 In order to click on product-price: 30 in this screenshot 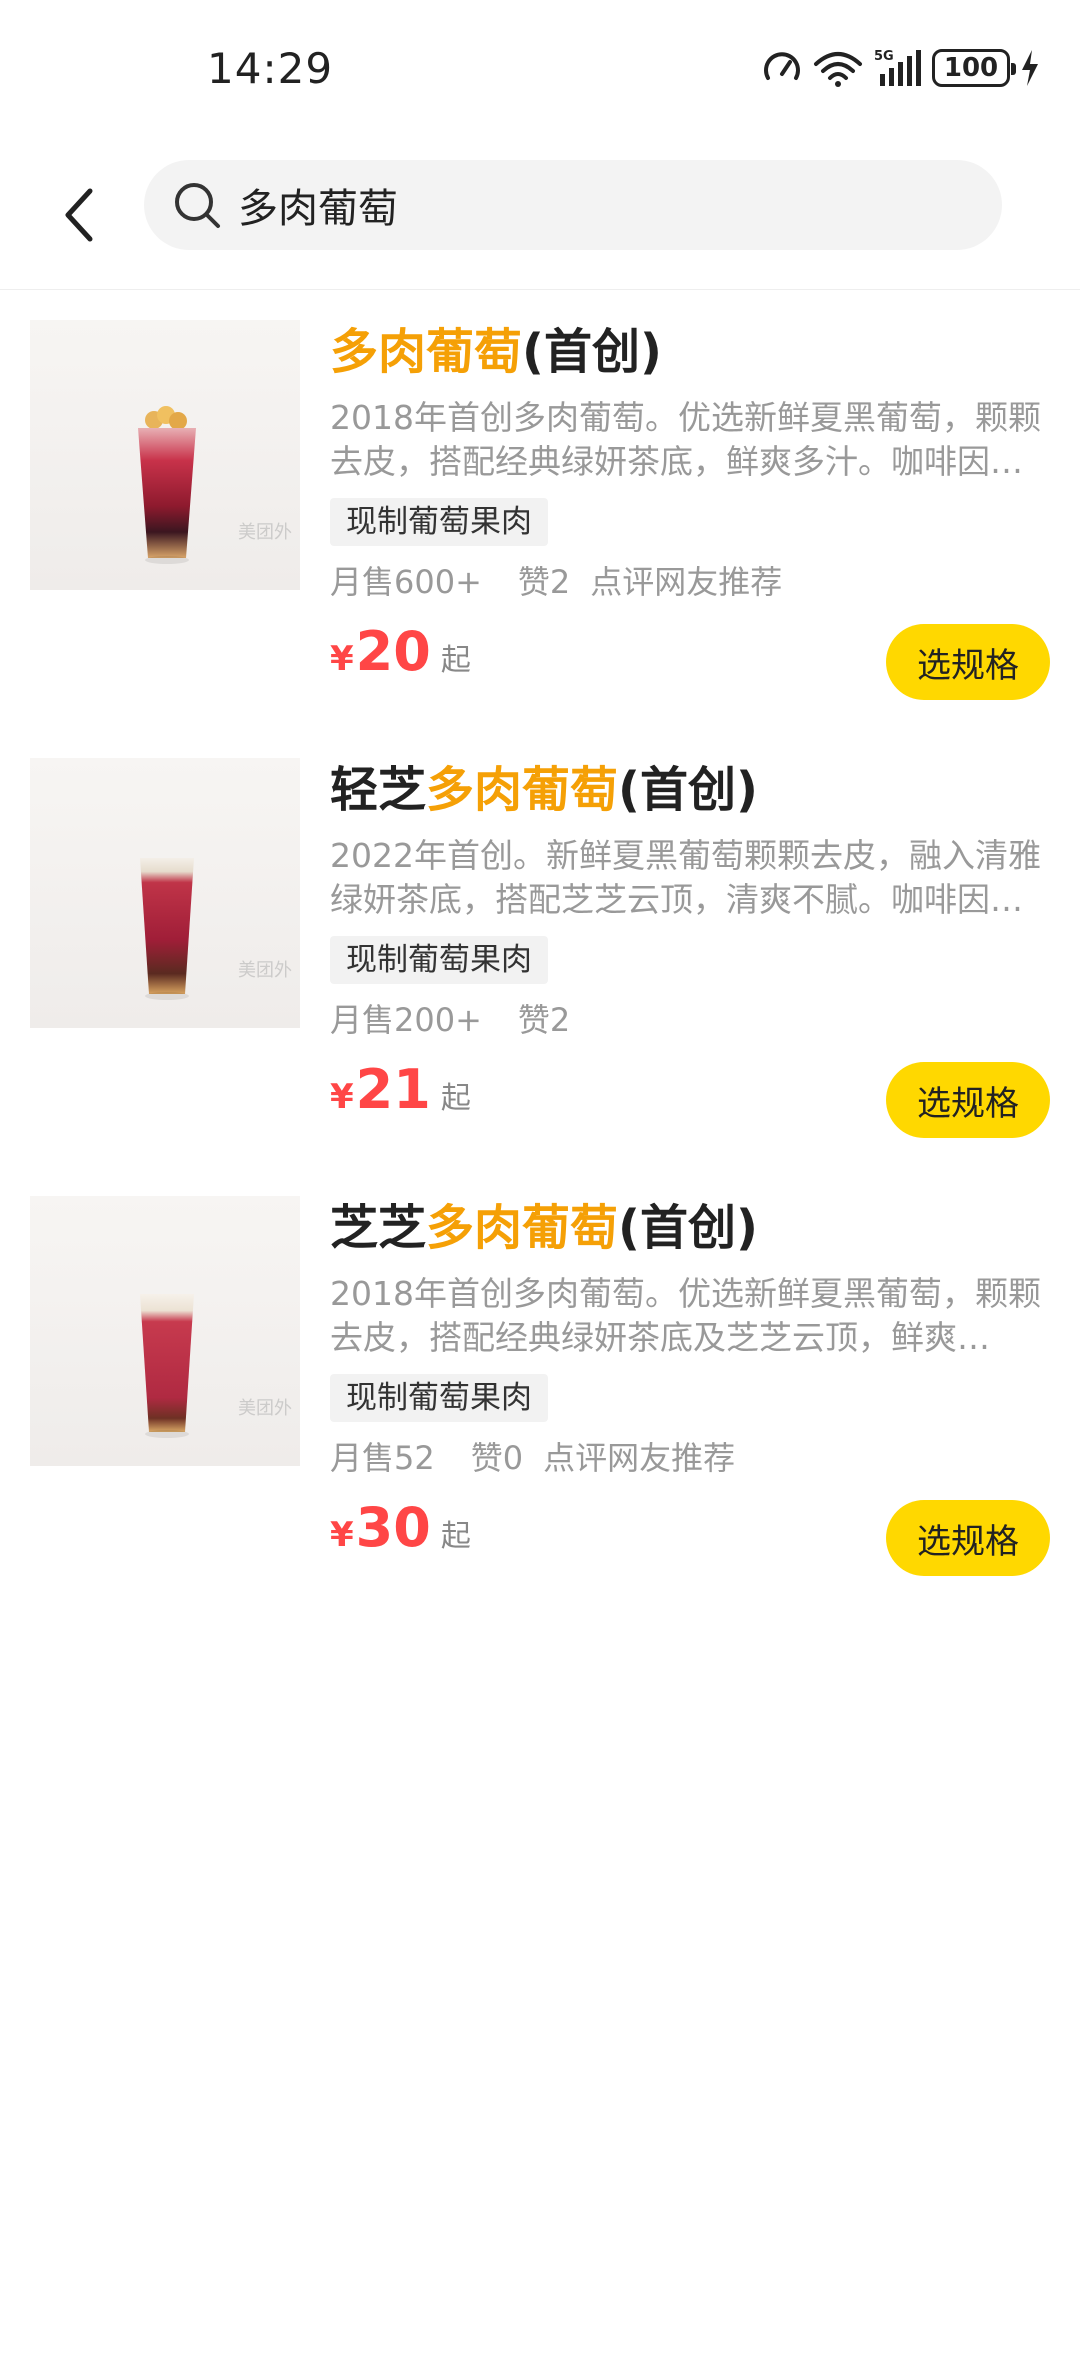, I will do `click(393, 1527)`.